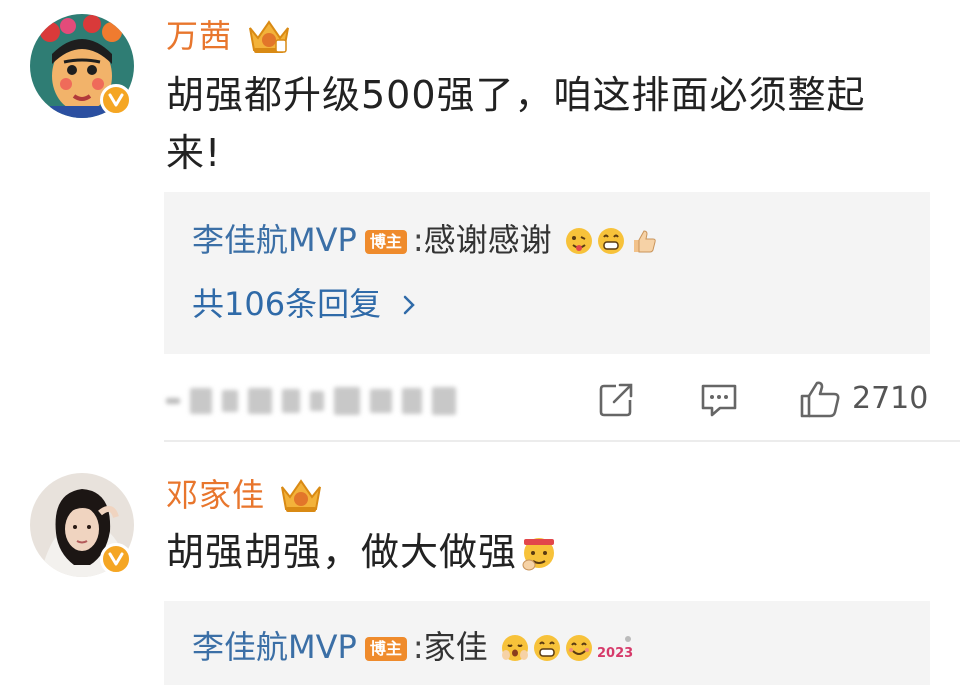 This screenshot has width=960, height=685. What do you see at coordinates (287, 304) in the screenshot?
I see `more-replies-label: 共106条回复` at bounding box center [287, 304].